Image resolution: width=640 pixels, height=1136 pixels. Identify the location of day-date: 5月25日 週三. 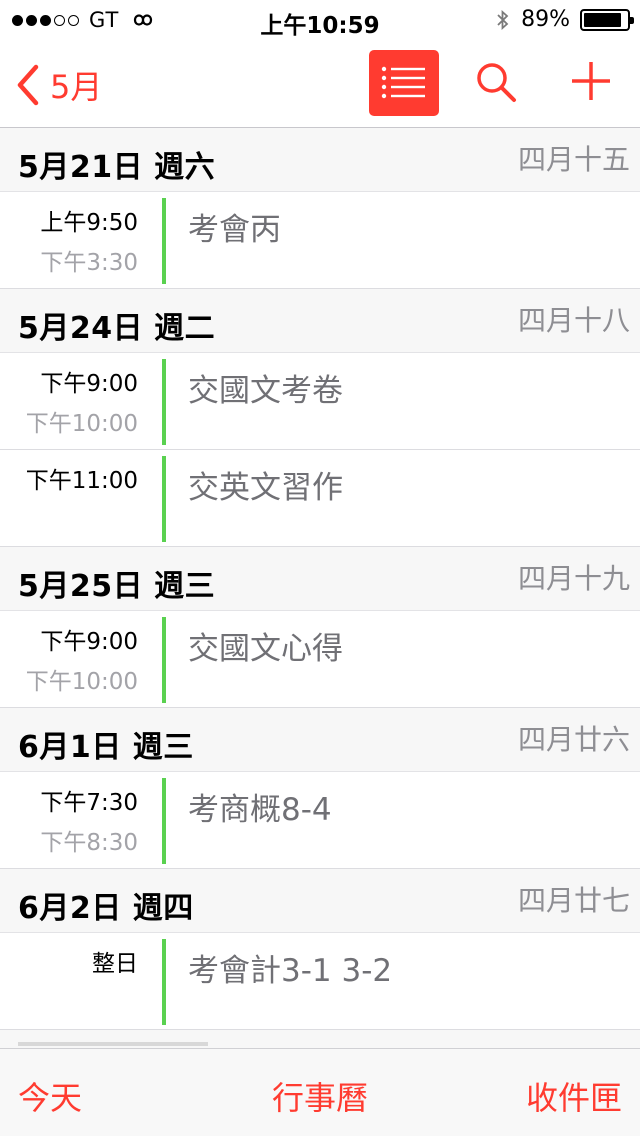
(117, 586).